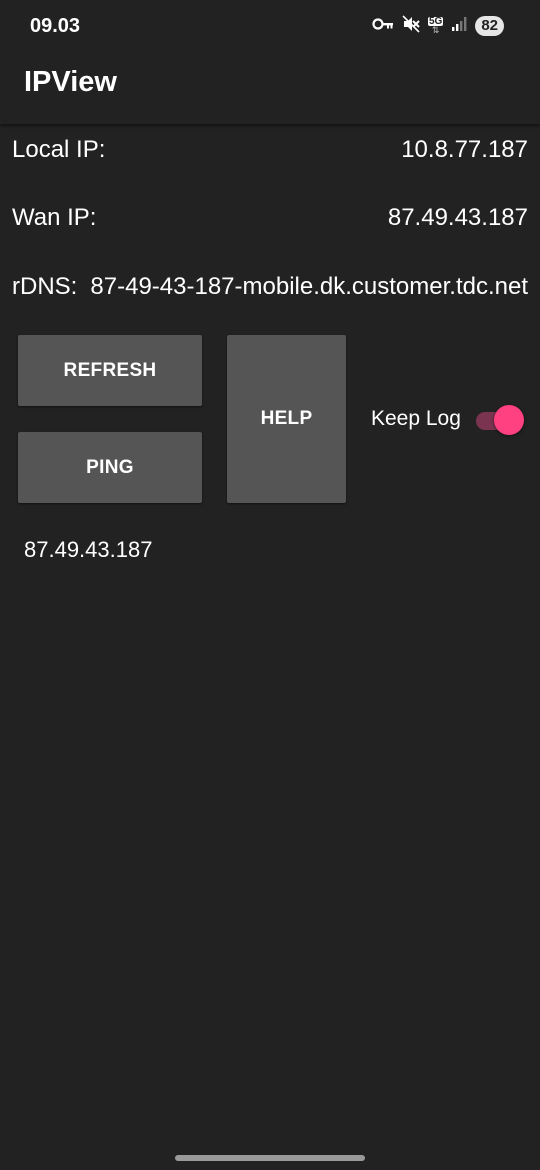 The height and width of the screenshot is (1170, 540). I want to click on mute-icon, so click(411, 26).